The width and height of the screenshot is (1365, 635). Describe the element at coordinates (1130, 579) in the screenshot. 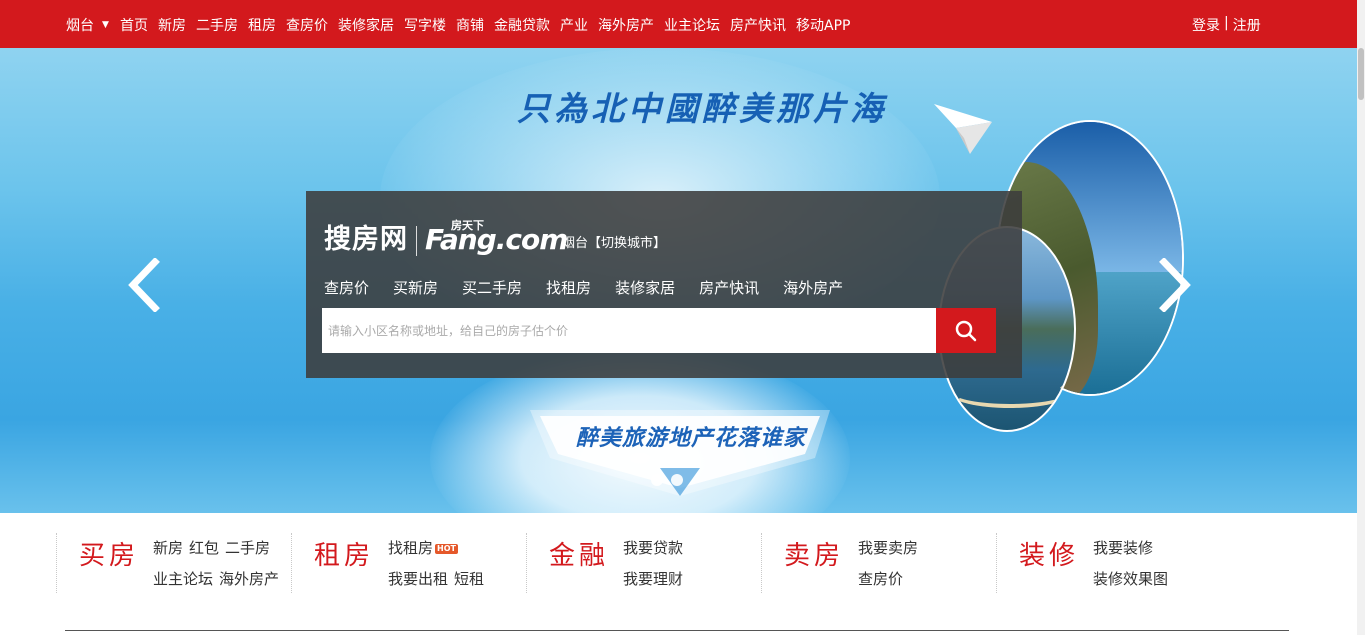

I see `link-decor-gallery: 装修效果图` at that location.